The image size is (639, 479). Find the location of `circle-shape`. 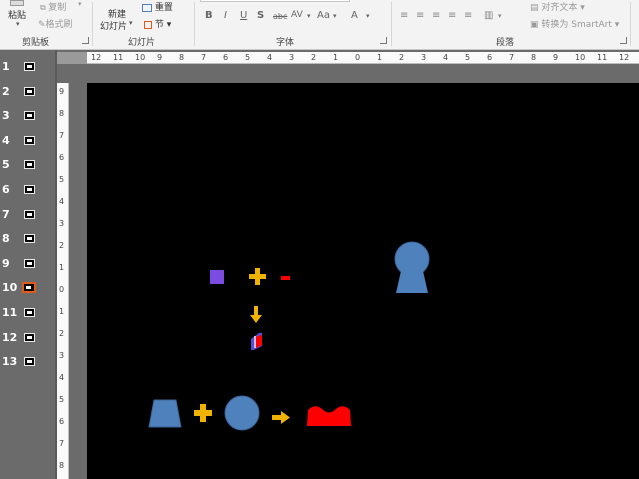

circle-shape is located at coordinates (242, 413).